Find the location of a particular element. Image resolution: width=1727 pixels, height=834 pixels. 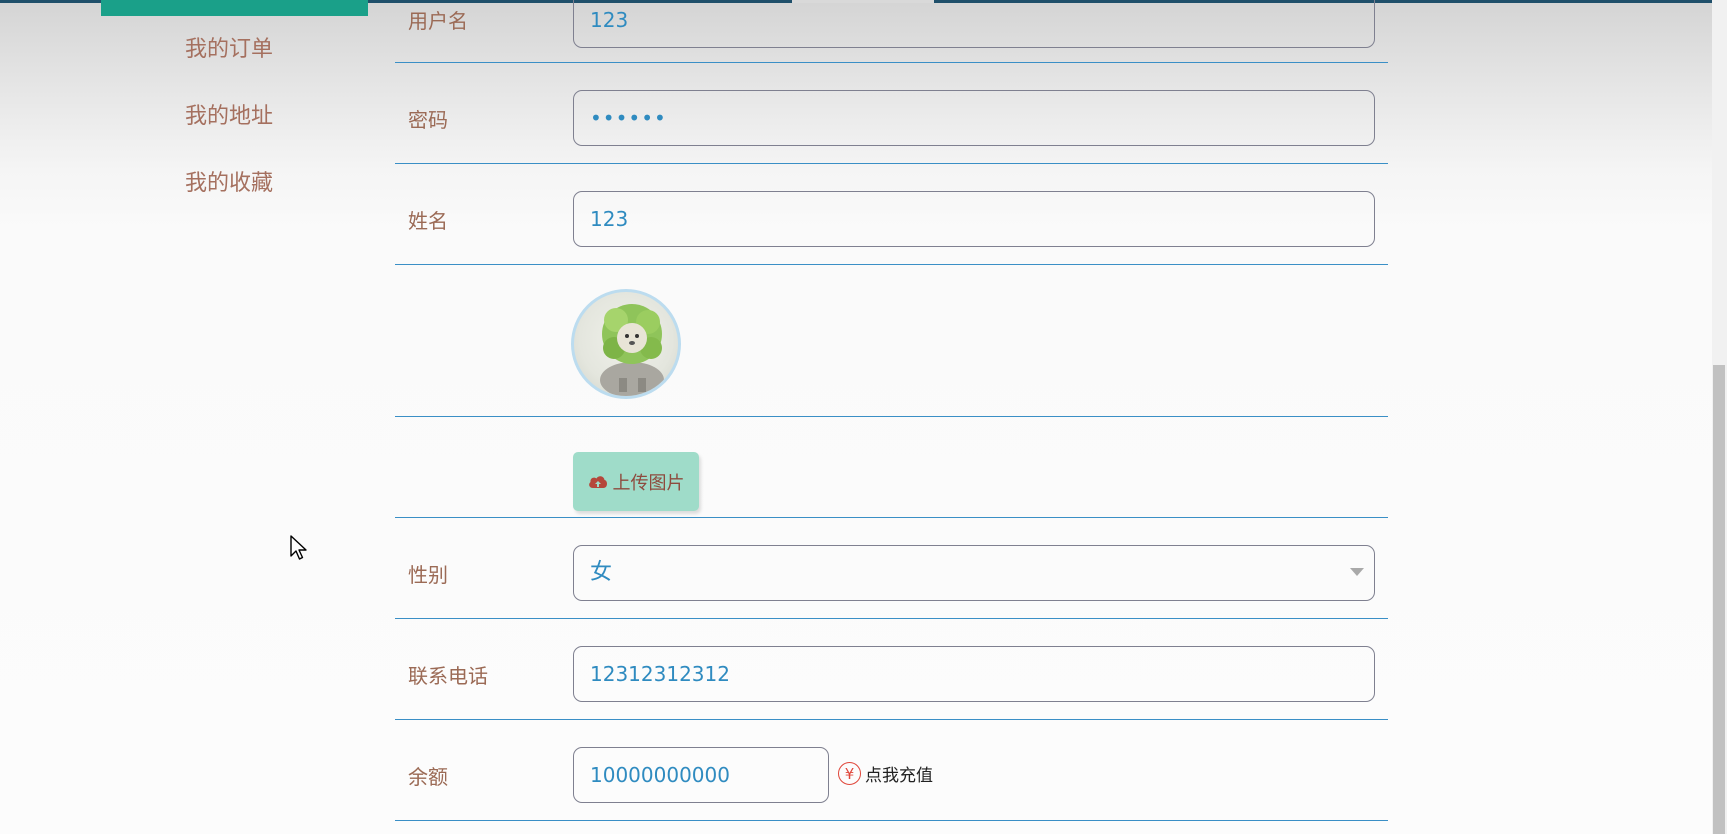

sidebar: 我的订单 我的地址 我的收藏 is located at coordinates (229, 130).